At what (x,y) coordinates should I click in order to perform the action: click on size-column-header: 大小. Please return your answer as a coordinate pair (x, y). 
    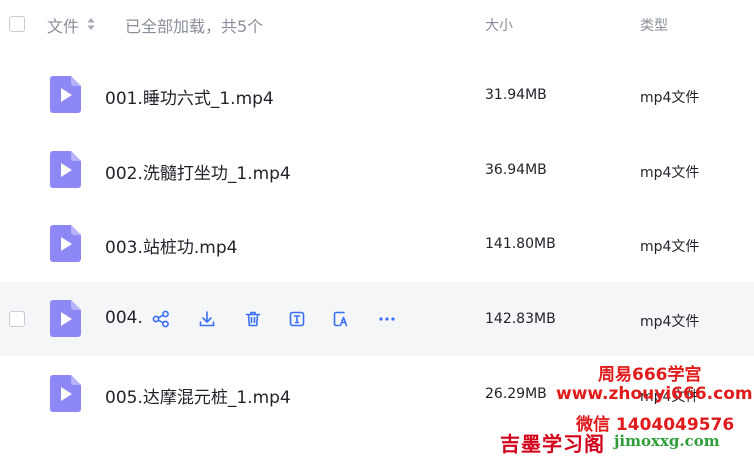
    Looking at the image, I should click on (499, 25).